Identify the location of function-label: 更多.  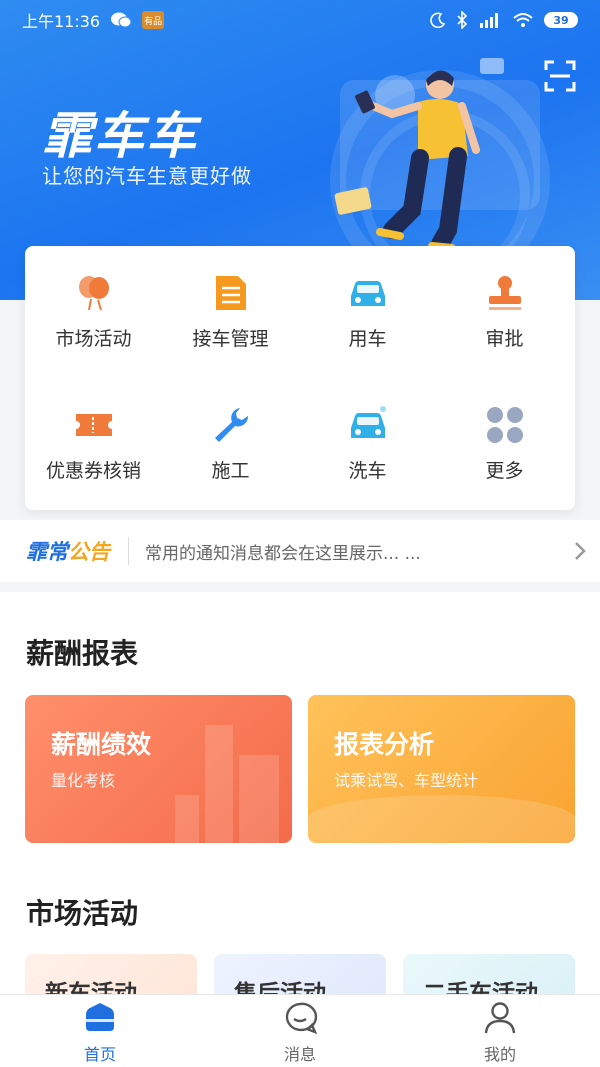
(504, 471).